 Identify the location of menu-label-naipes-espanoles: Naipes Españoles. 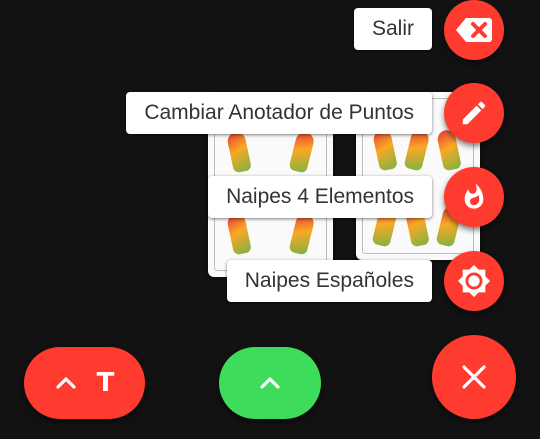
(329, 281).